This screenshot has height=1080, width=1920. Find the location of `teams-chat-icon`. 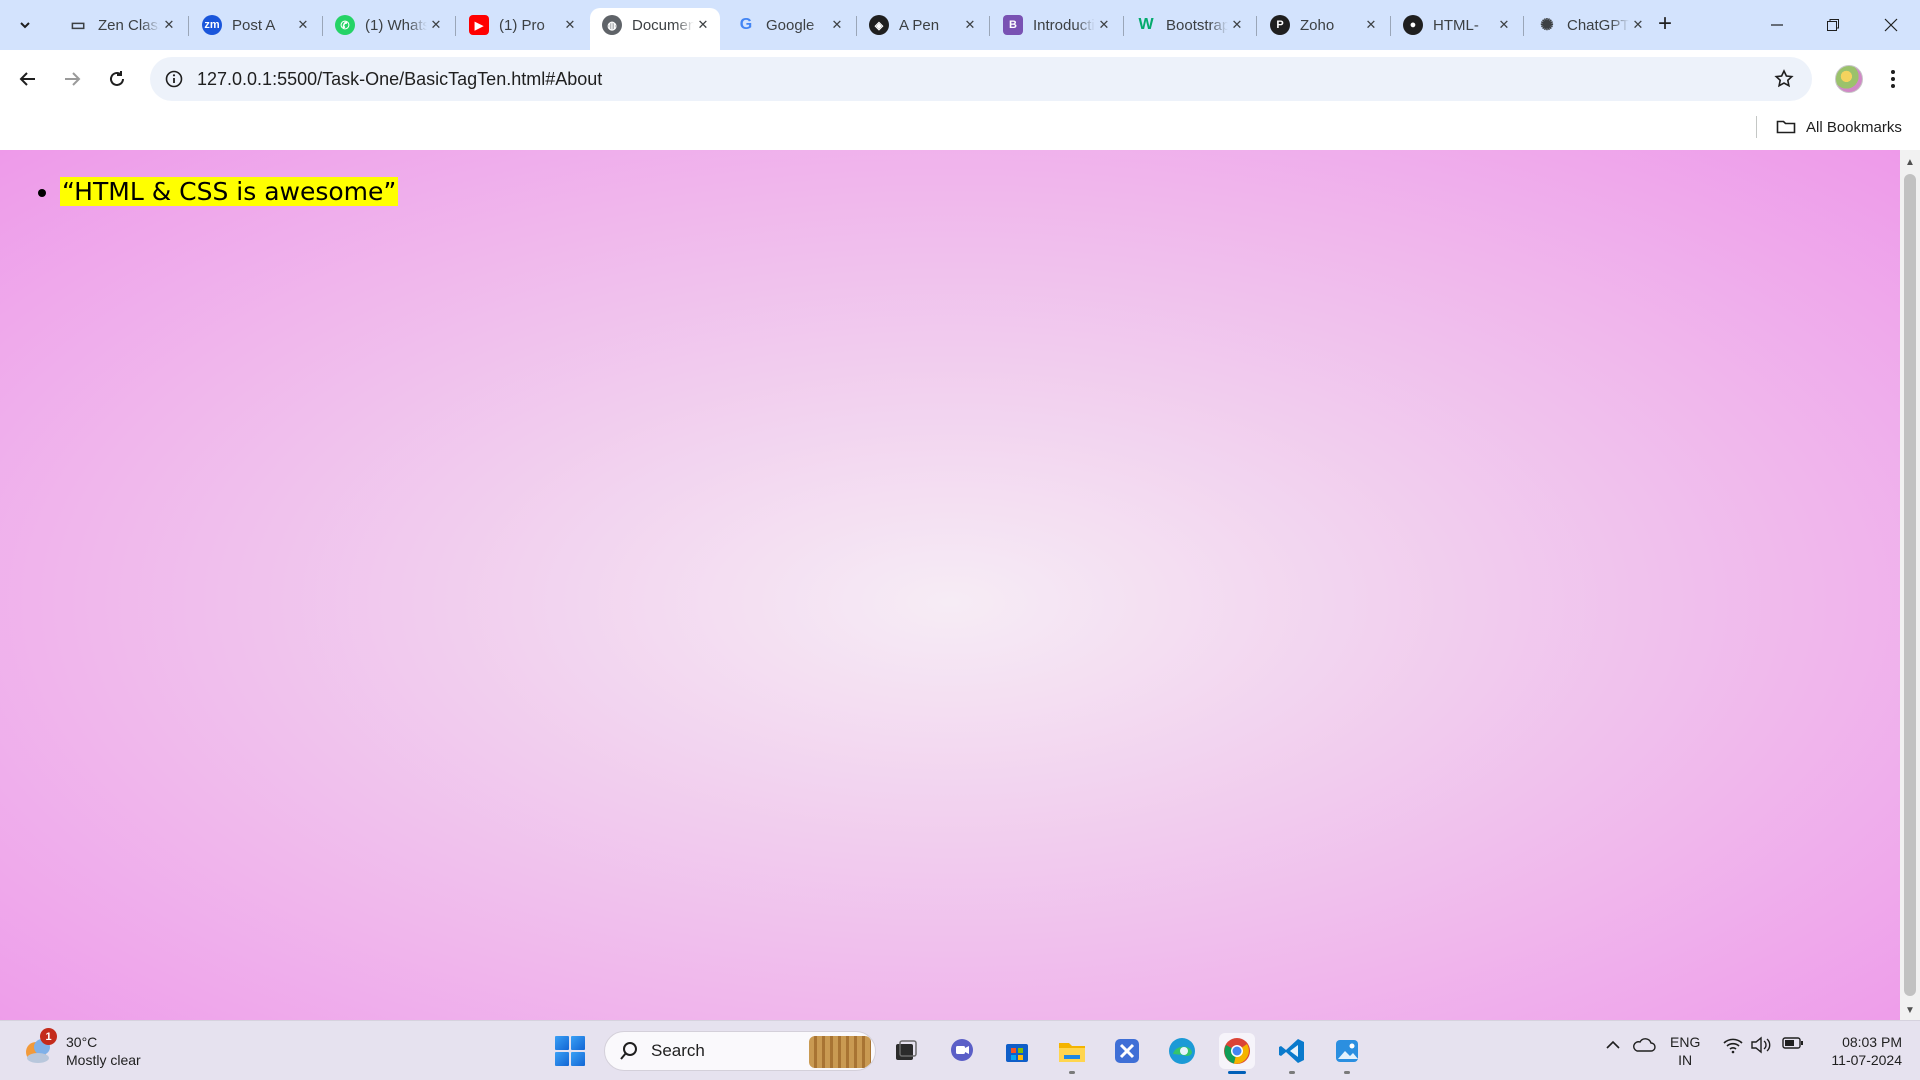

teams-chat-icon is located at coordinates (962, 1051).